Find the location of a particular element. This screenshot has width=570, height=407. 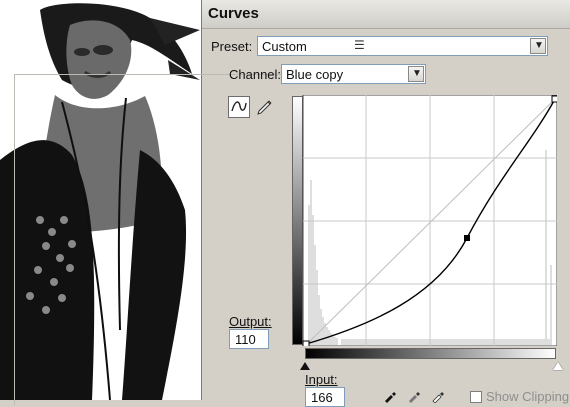

white-point-slider is located at coordinates (558, 366).